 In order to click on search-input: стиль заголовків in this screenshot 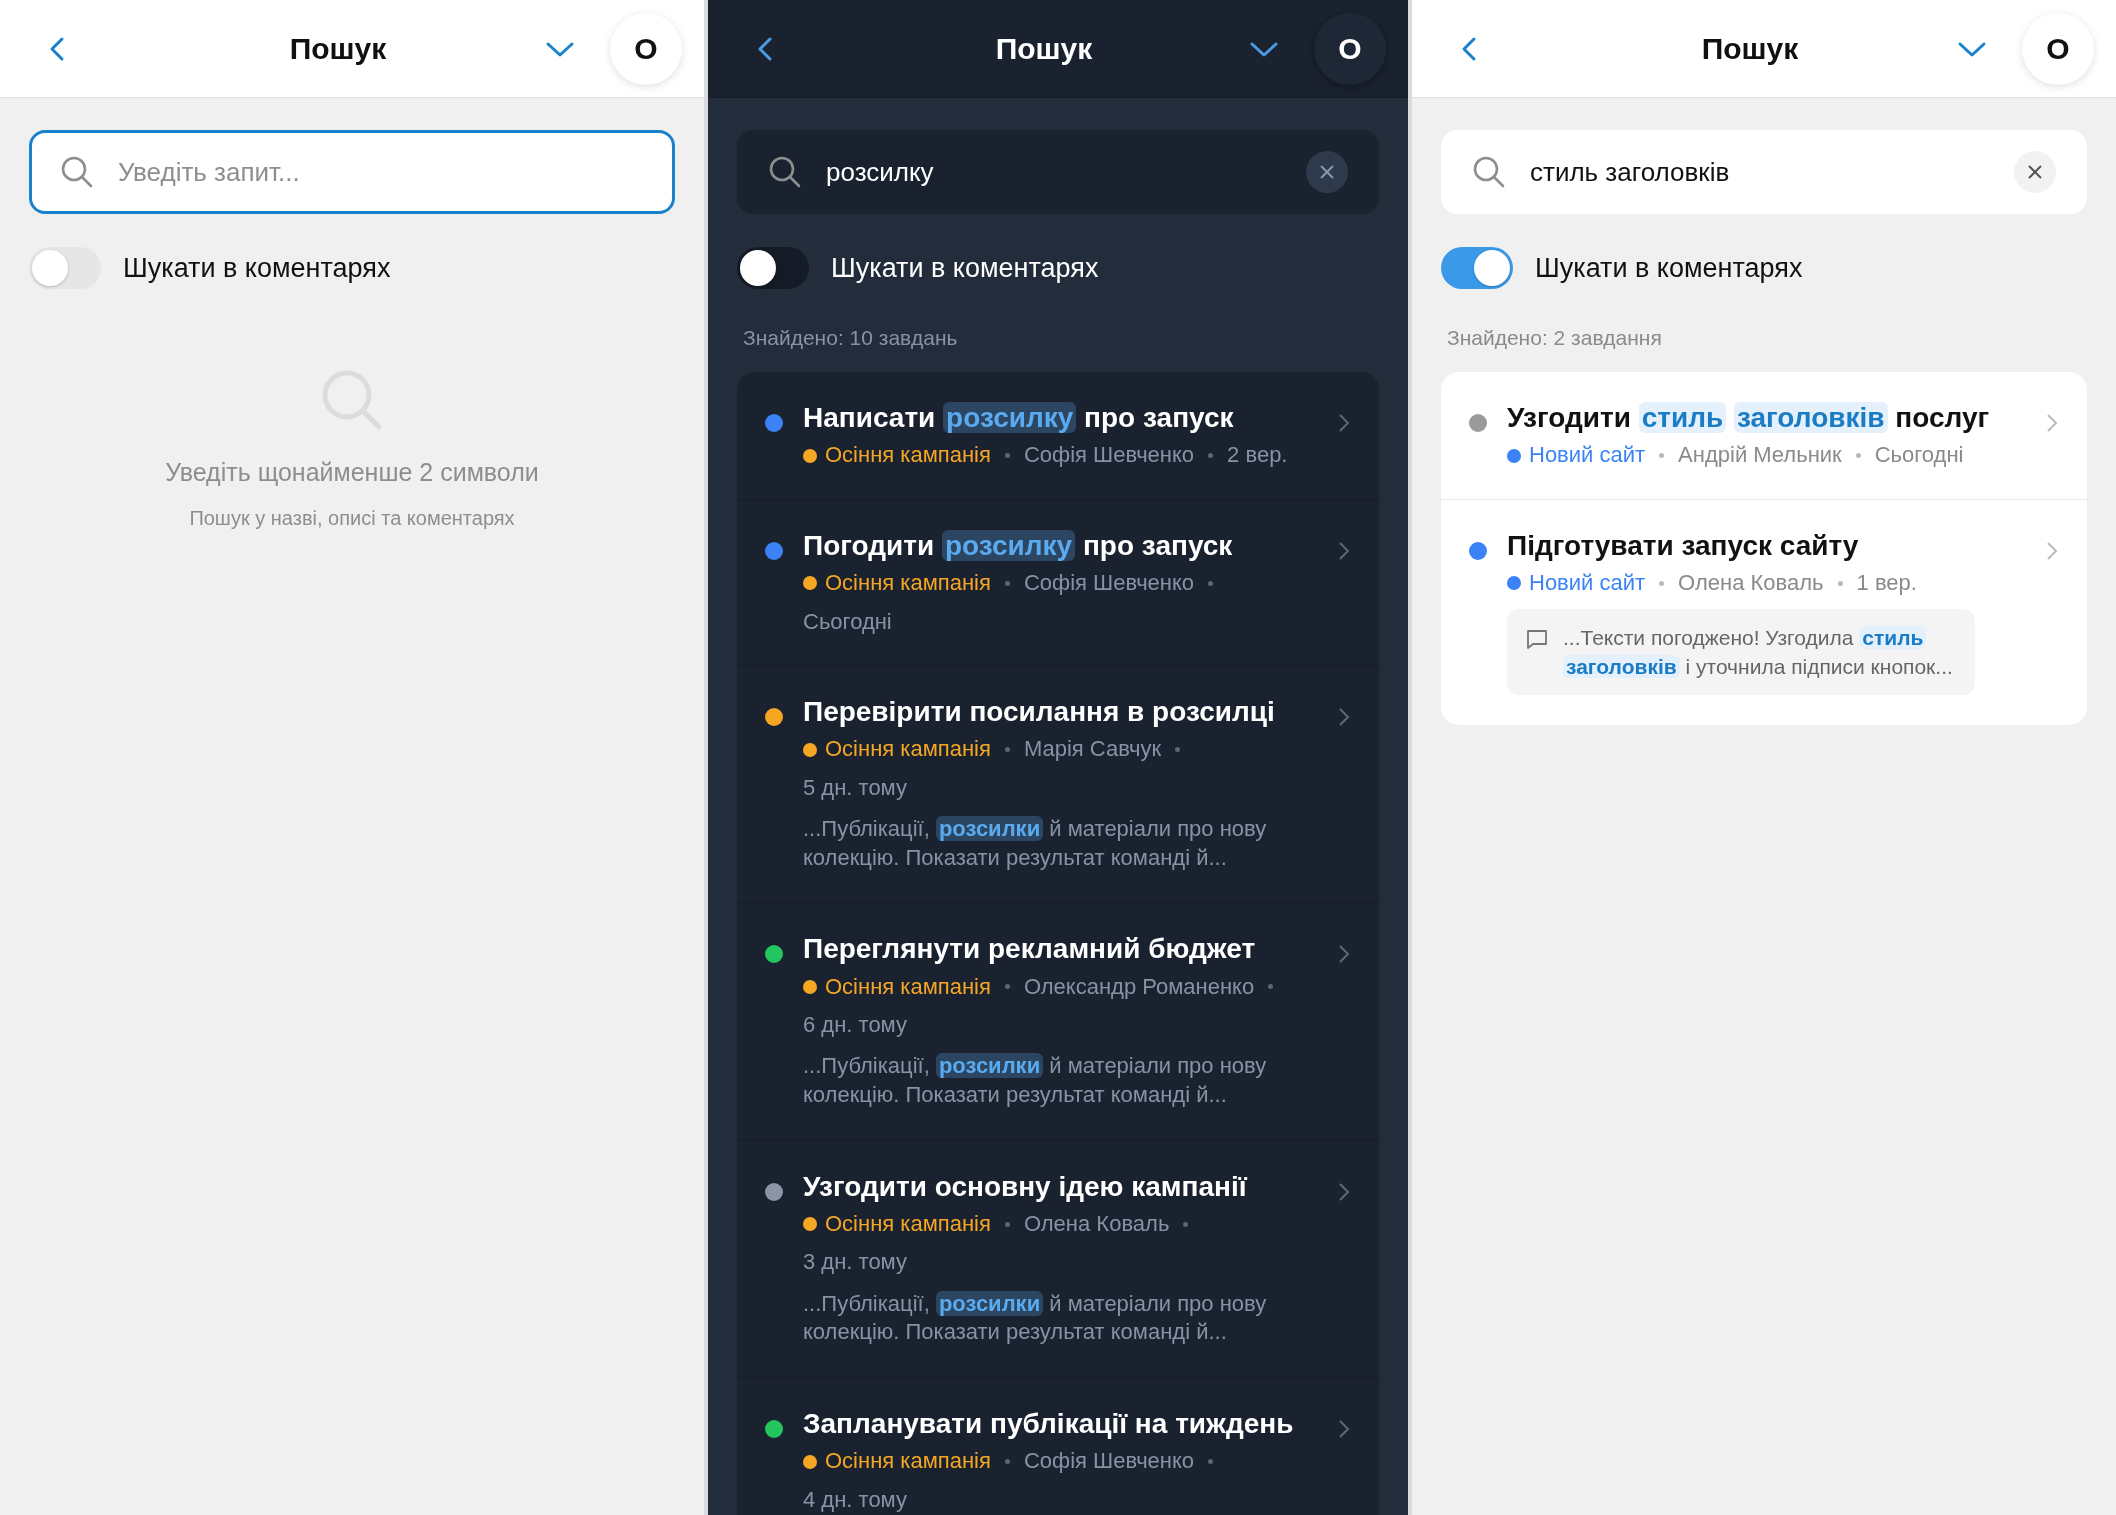, I will do `click(1760, 172)`.